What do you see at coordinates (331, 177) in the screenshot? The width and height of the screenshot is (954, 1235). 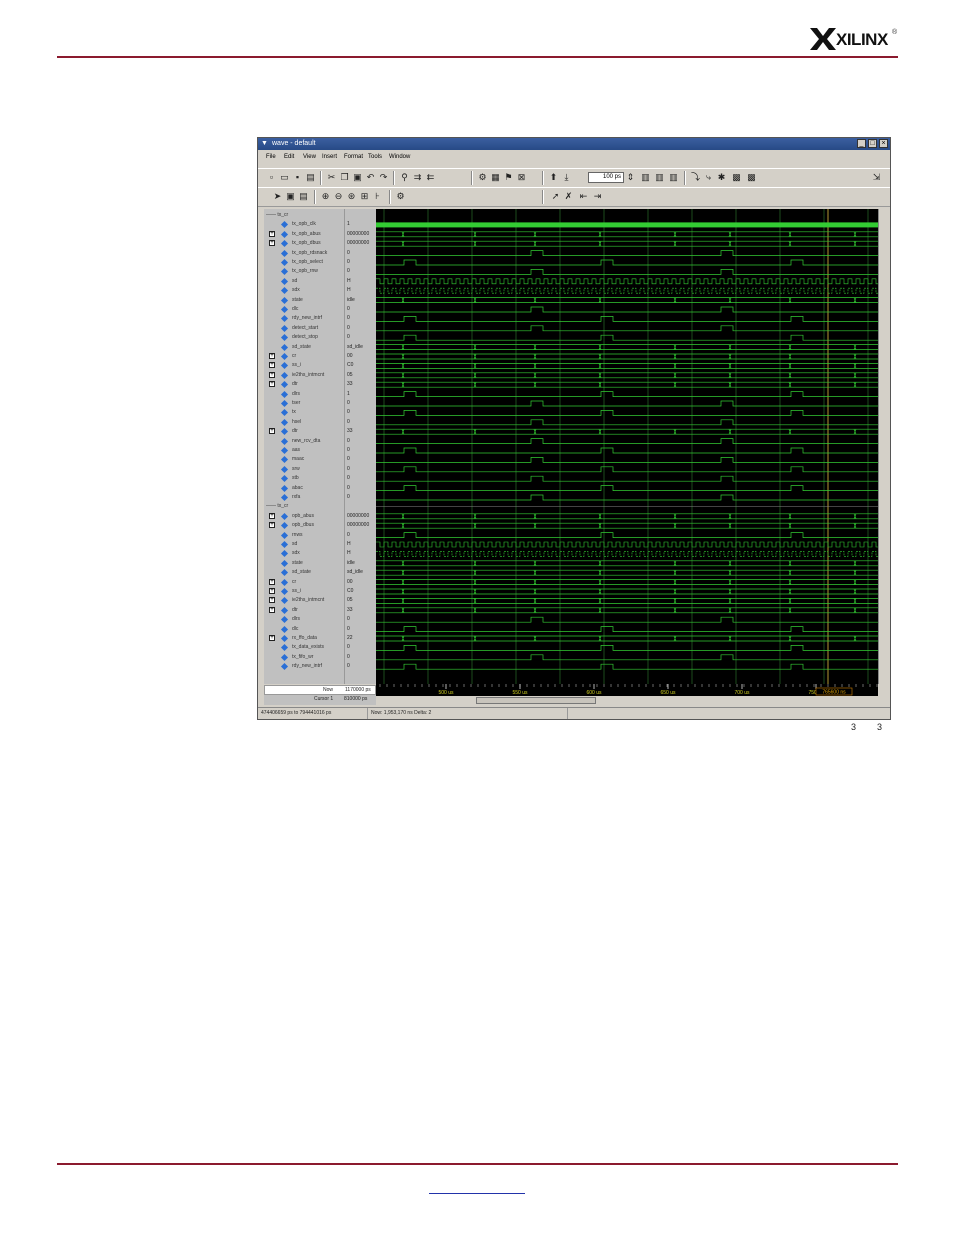 I see `cut-icon: ✂` at bounding box center [331, 177].